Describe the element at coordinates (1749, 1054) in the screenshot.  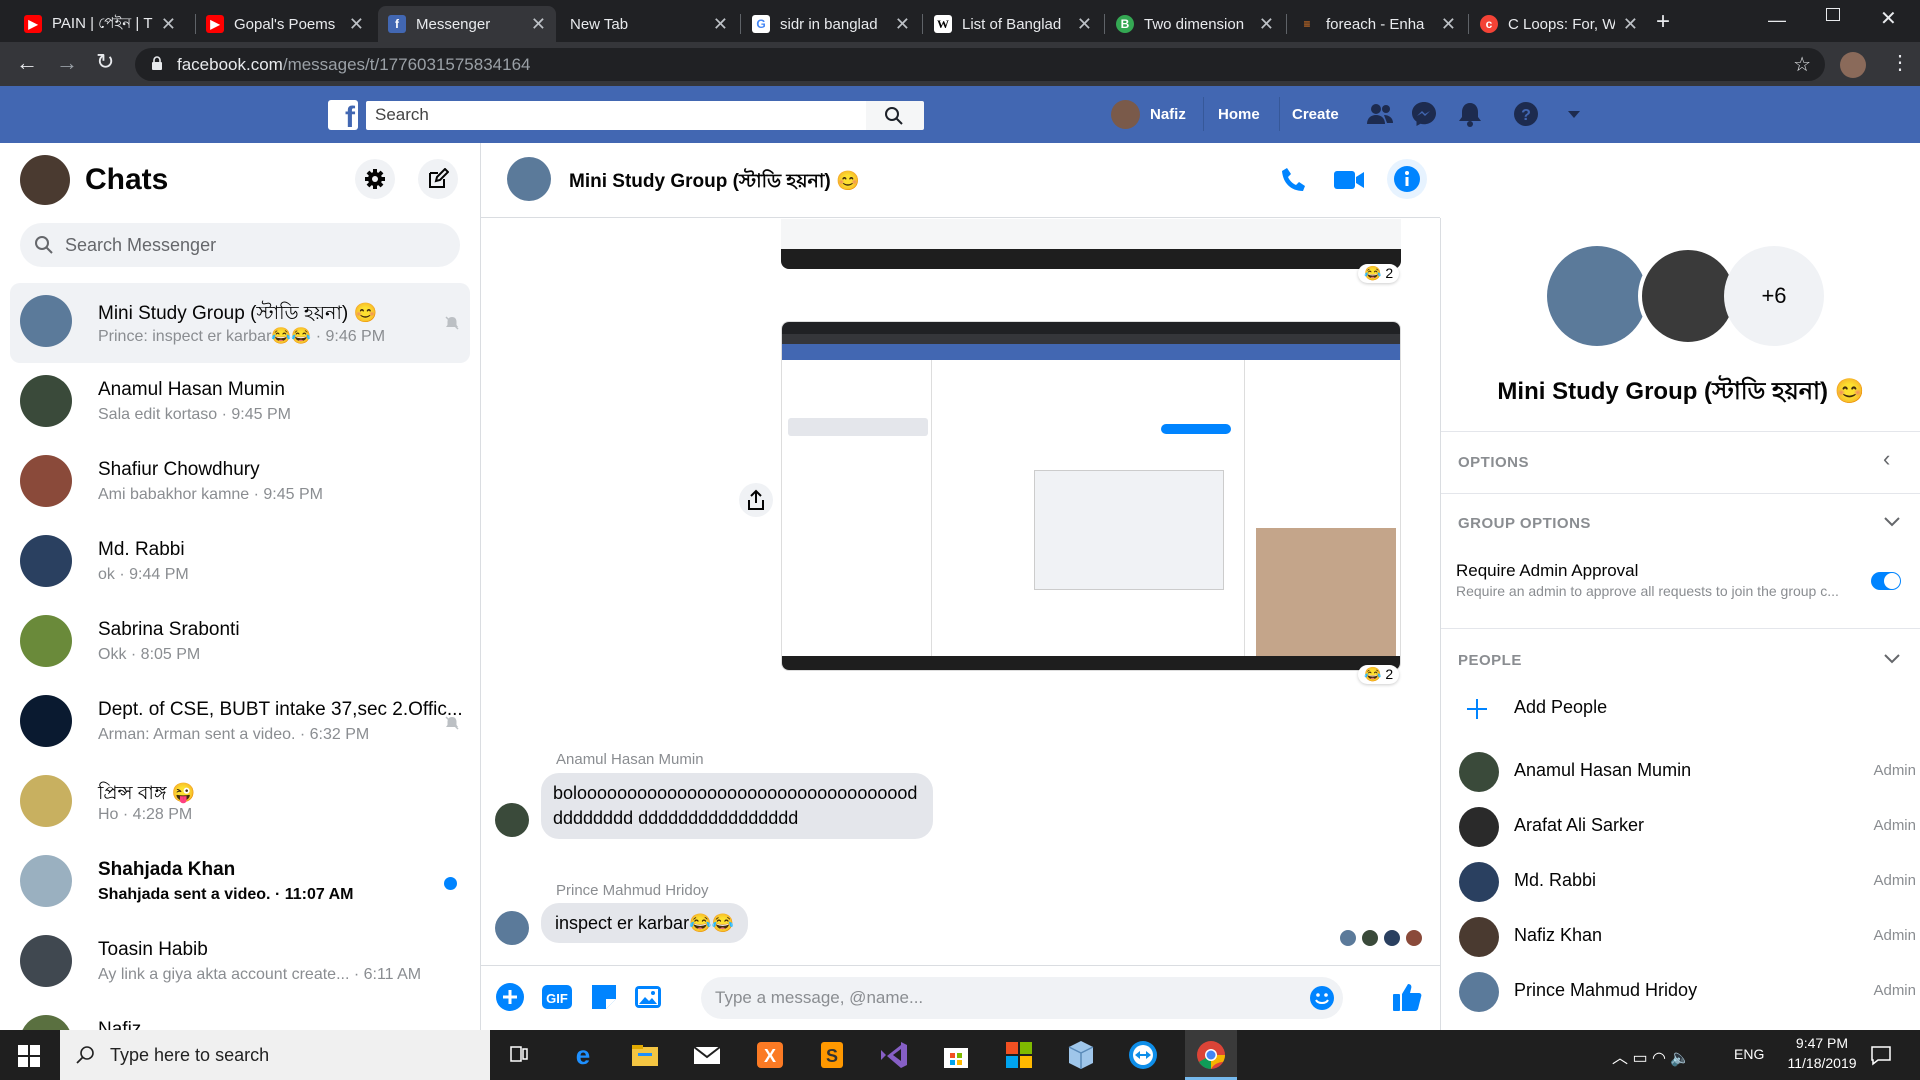
I see `language-indicator: ENG` at that location.